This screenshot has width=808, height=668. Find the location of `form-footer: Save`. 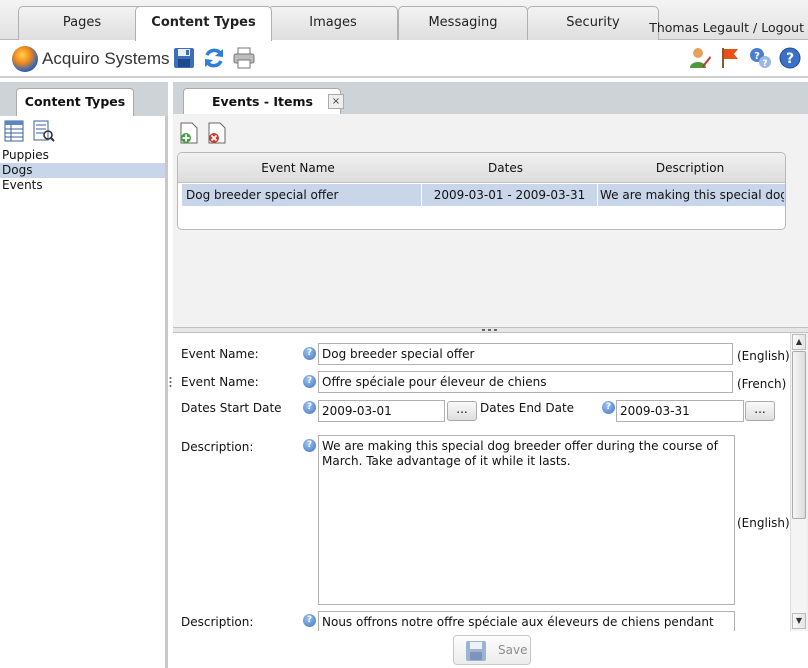

form-footer: Save is located at coordinates (490, 649).